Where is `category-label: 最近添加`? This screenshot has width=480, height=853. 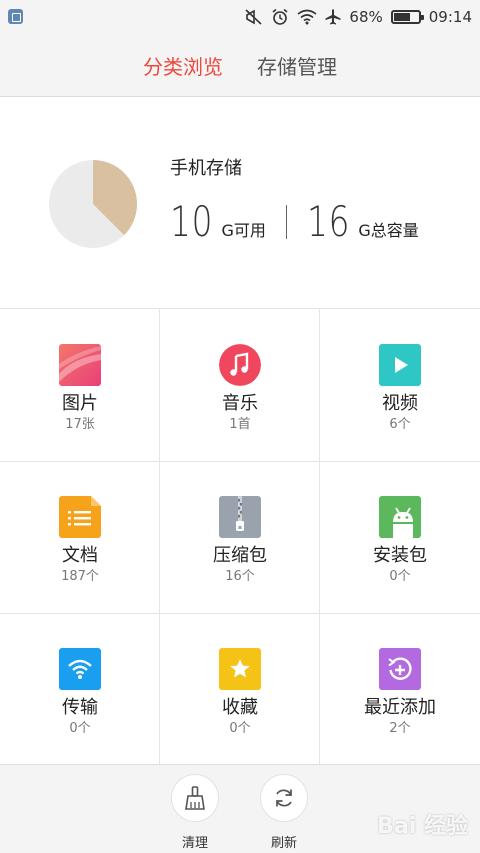
category-label: 最近添加 is located at coordinates (400, 707).